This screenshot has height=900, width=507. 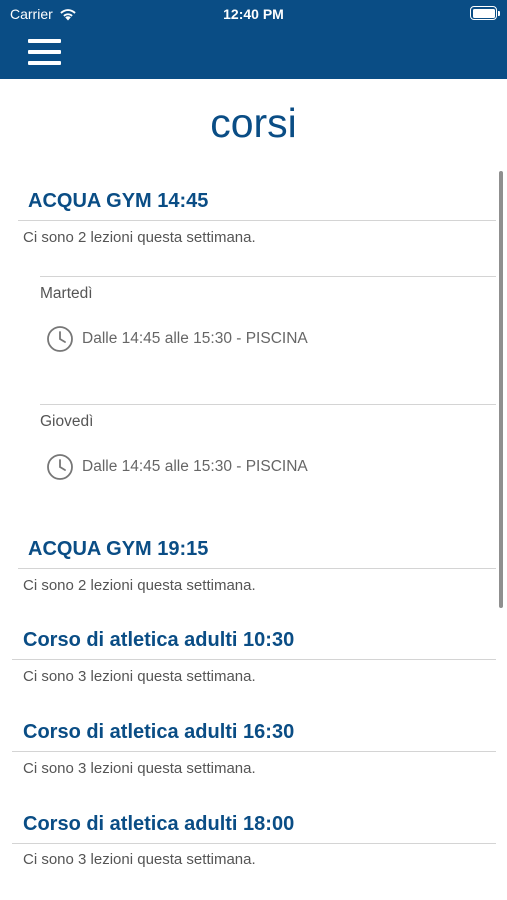 What do you see at coordinates (158, 732) in the screenshot?
I see `course-title: Corso di atletica adulti 16:30` at bounding box center [158, 732].